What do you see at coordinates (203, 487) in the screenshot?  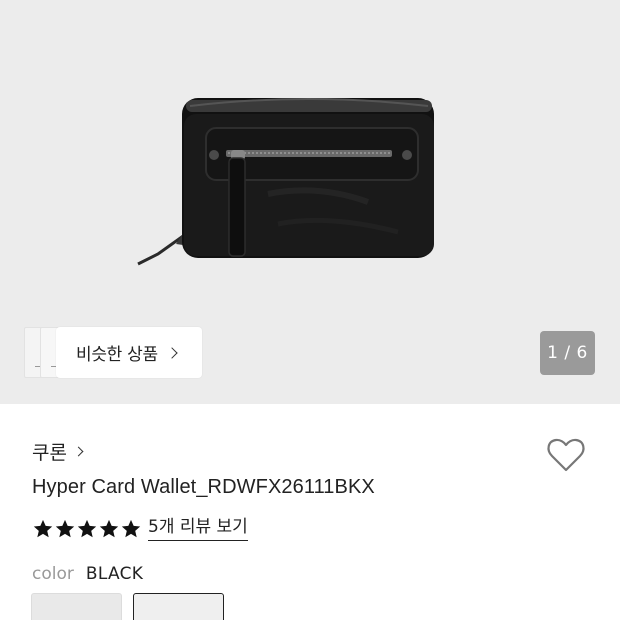 I see `product-title: Hyper Card Wallet_RDWFX26111BKX` at bounding box center [203, 487].